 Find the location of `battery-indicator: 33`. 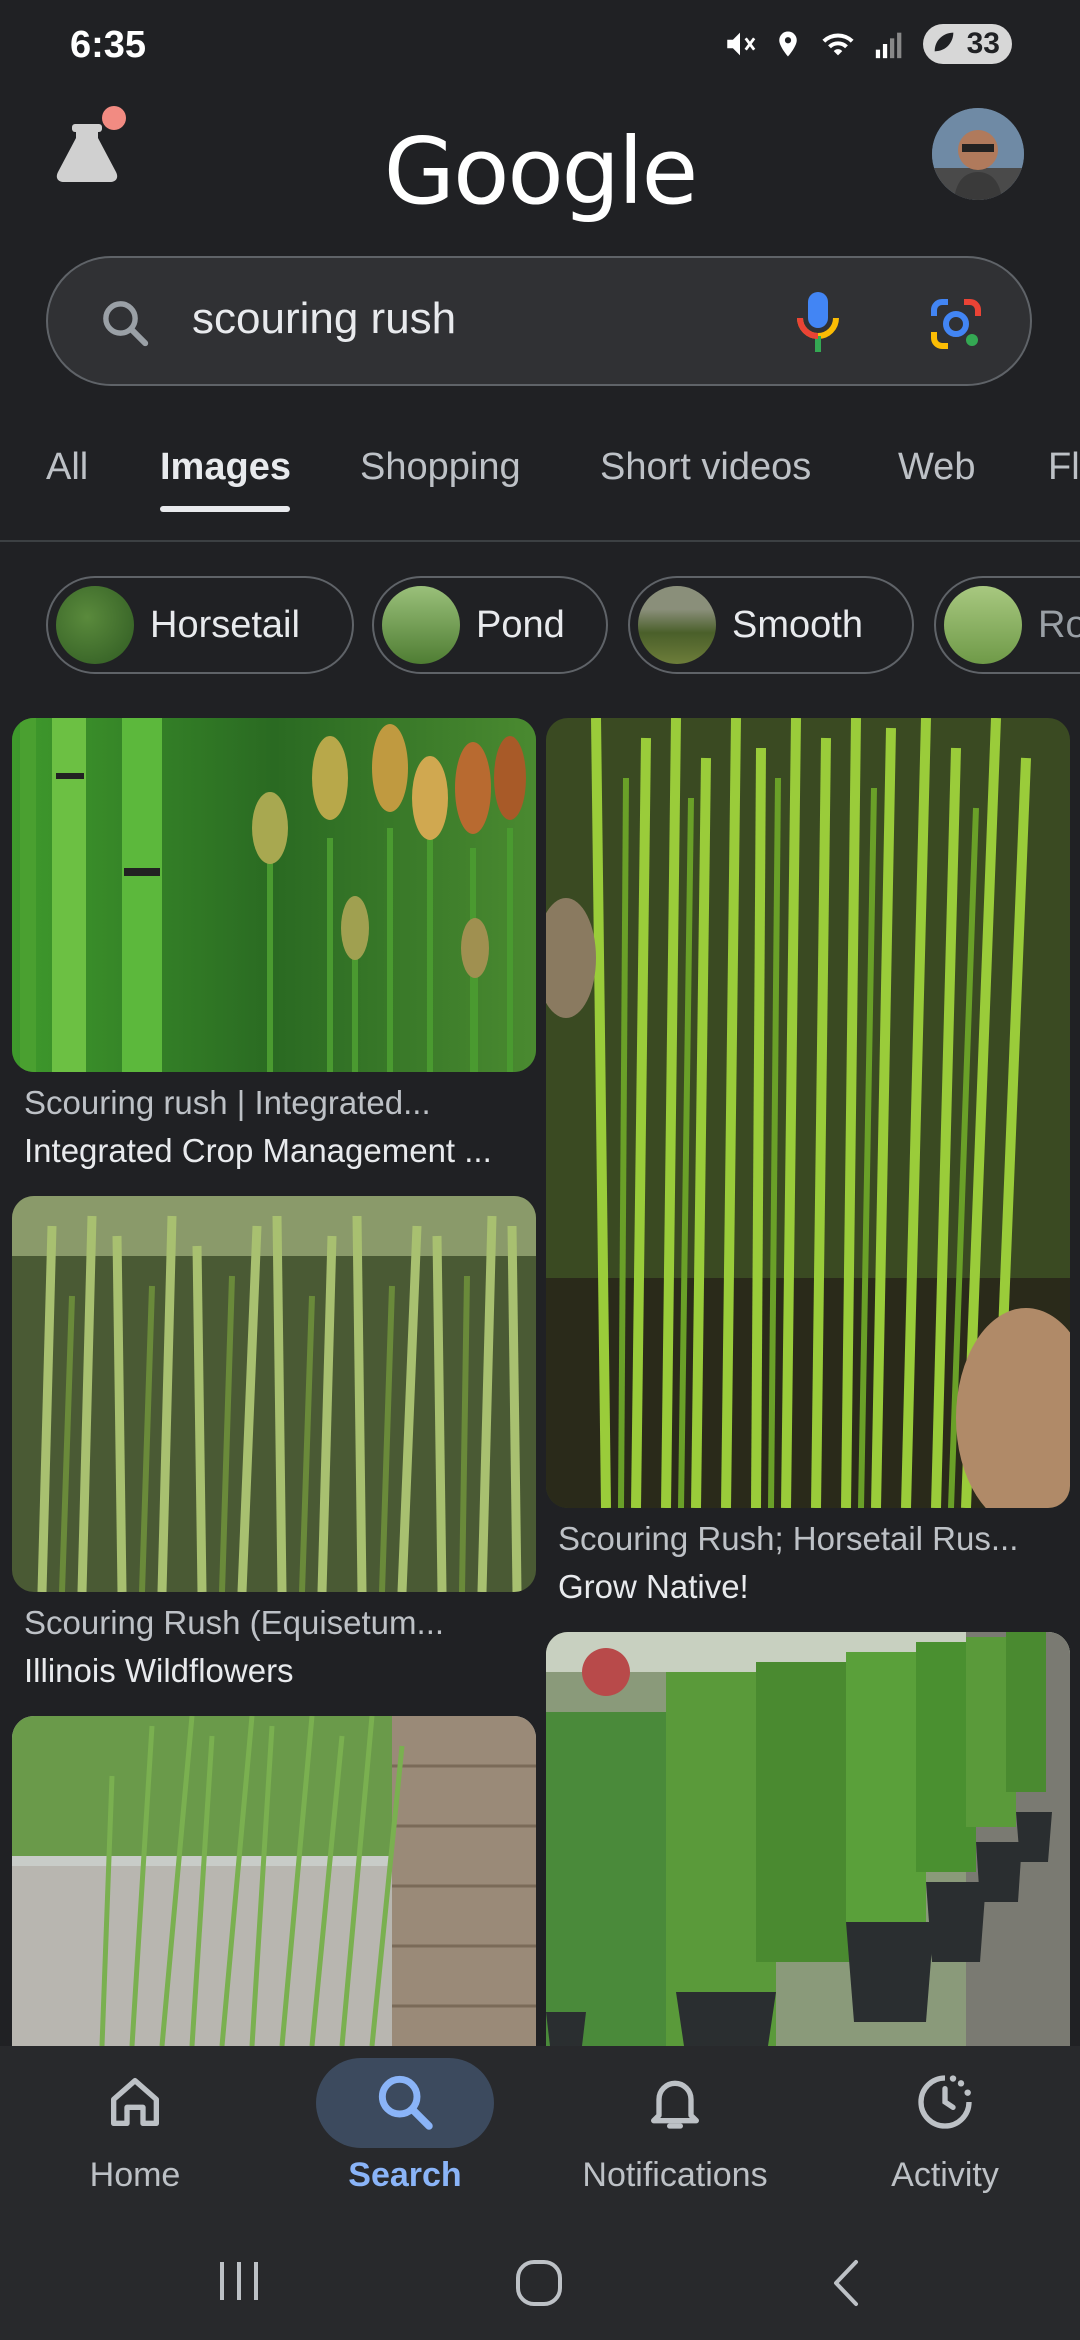

battery-indicator: 33 is located at coordinates (967, 44).